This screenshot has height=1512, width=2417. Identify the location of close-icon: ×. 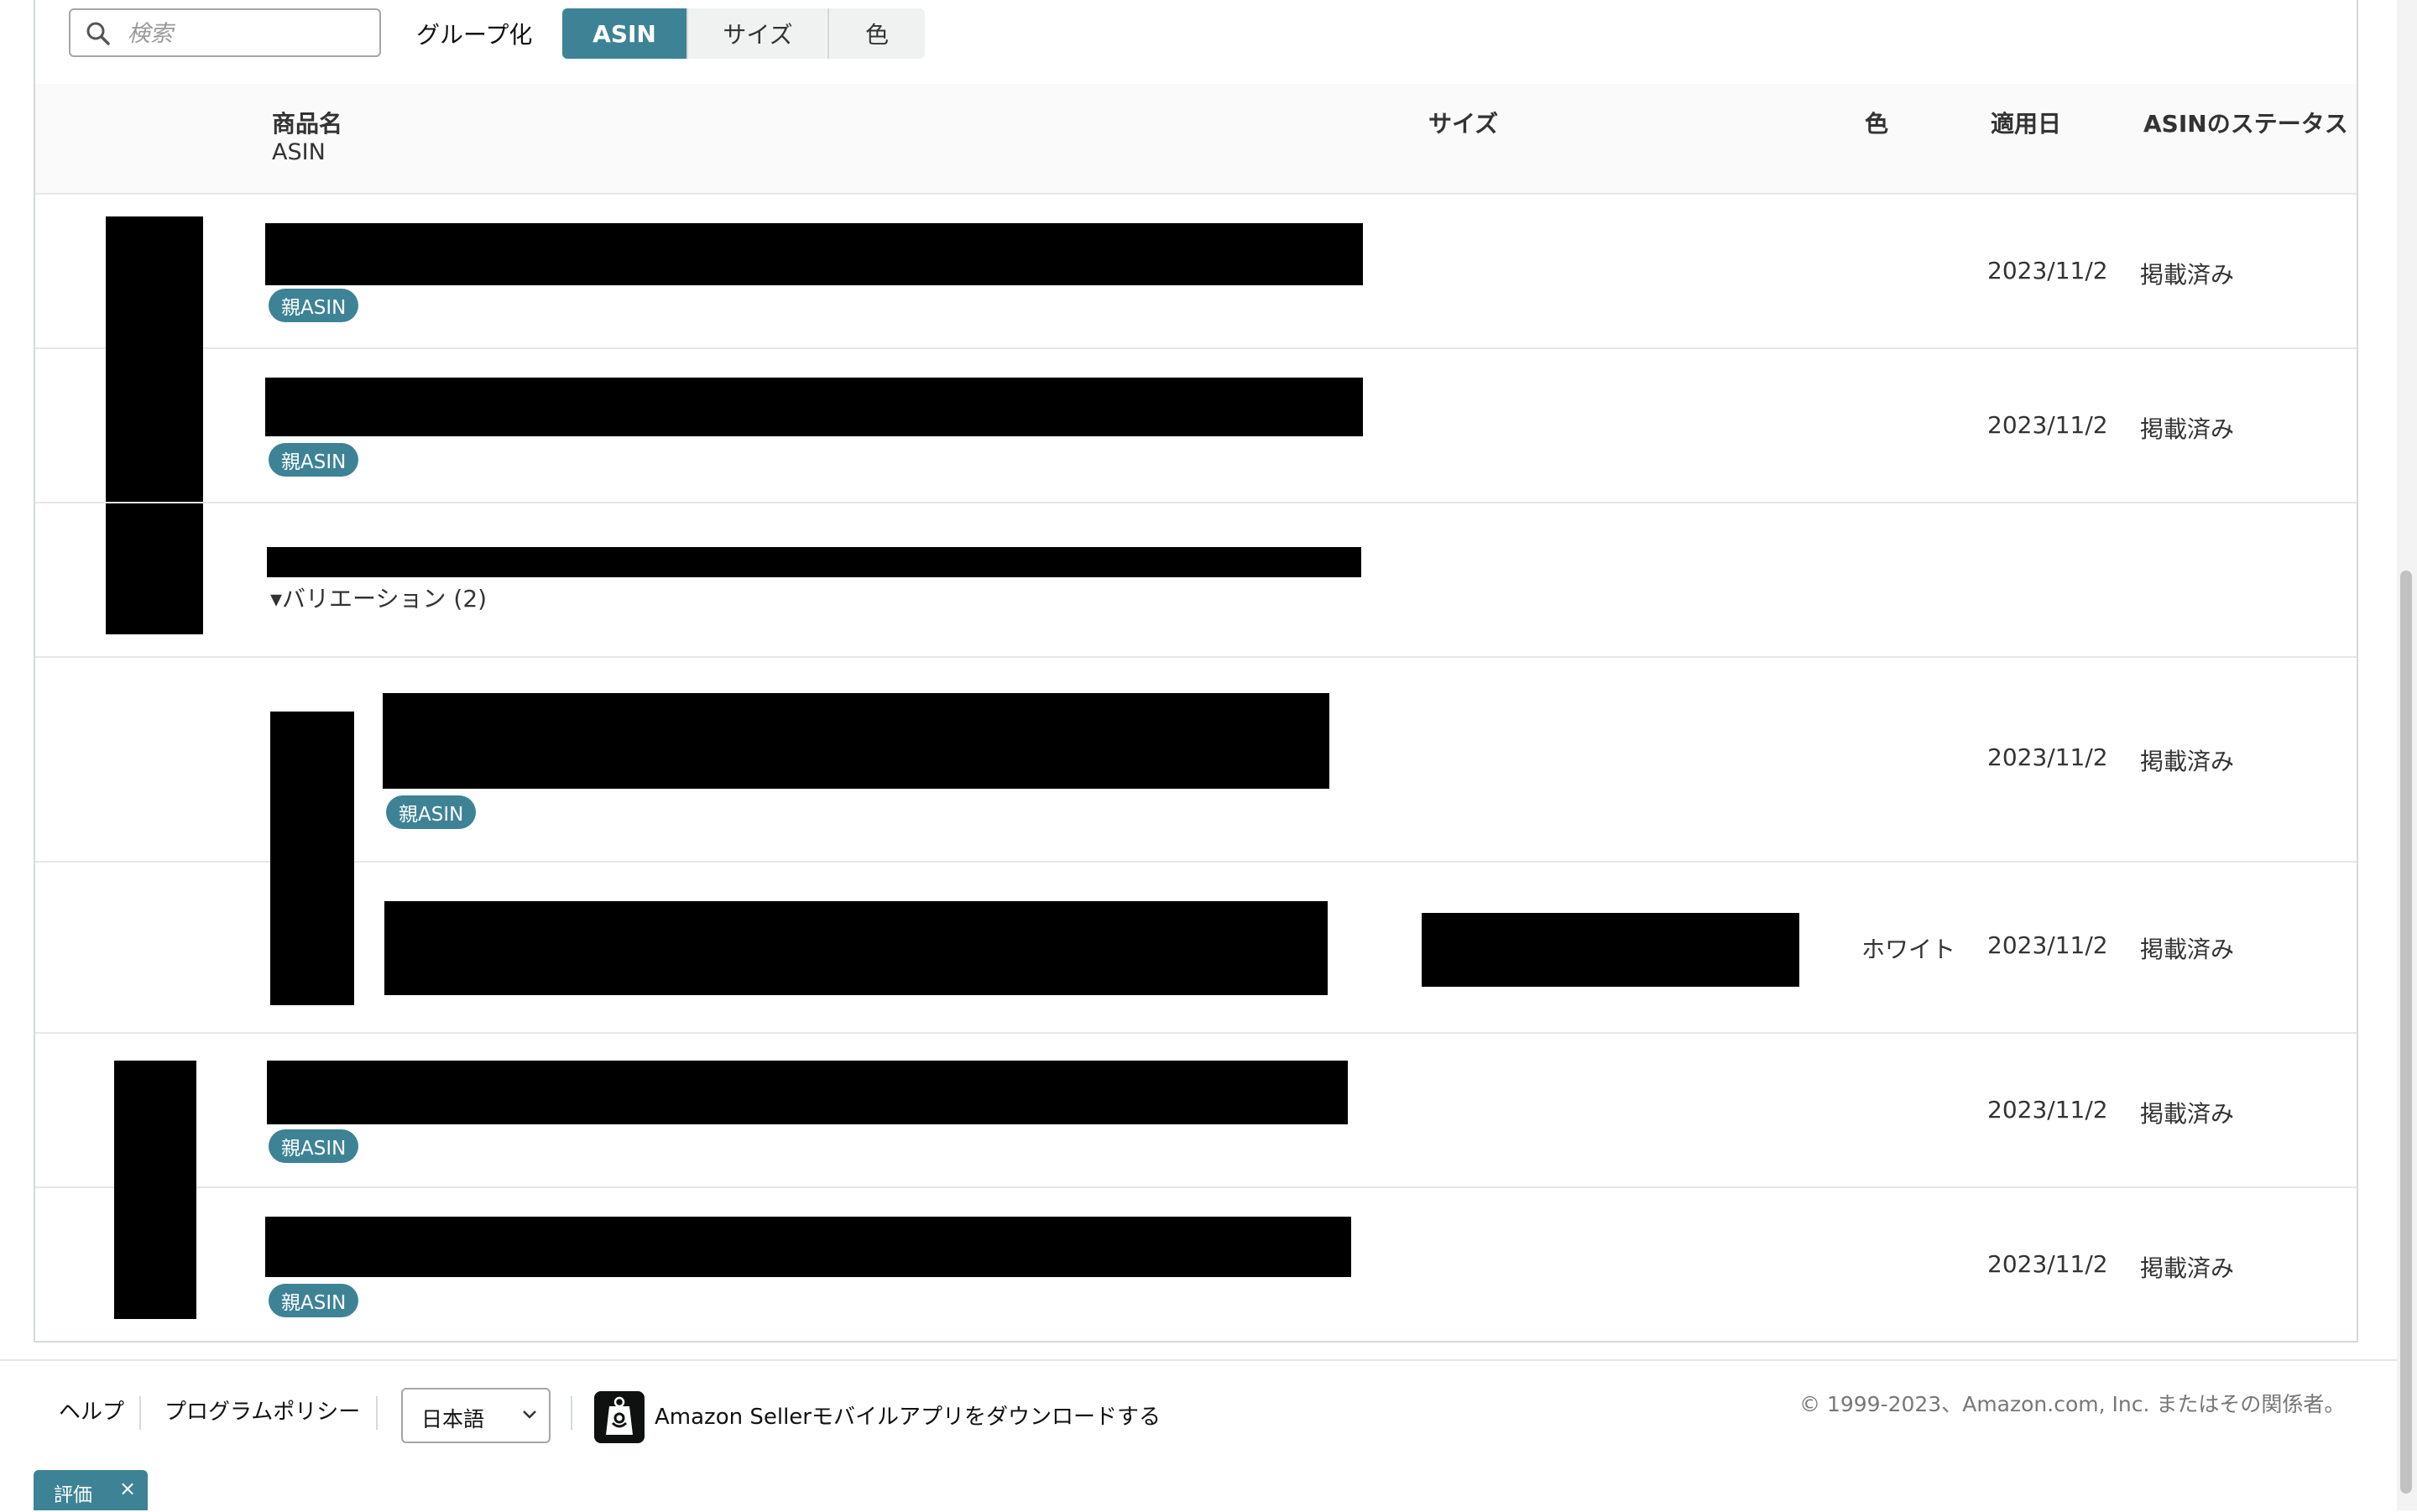
(127, 1489).